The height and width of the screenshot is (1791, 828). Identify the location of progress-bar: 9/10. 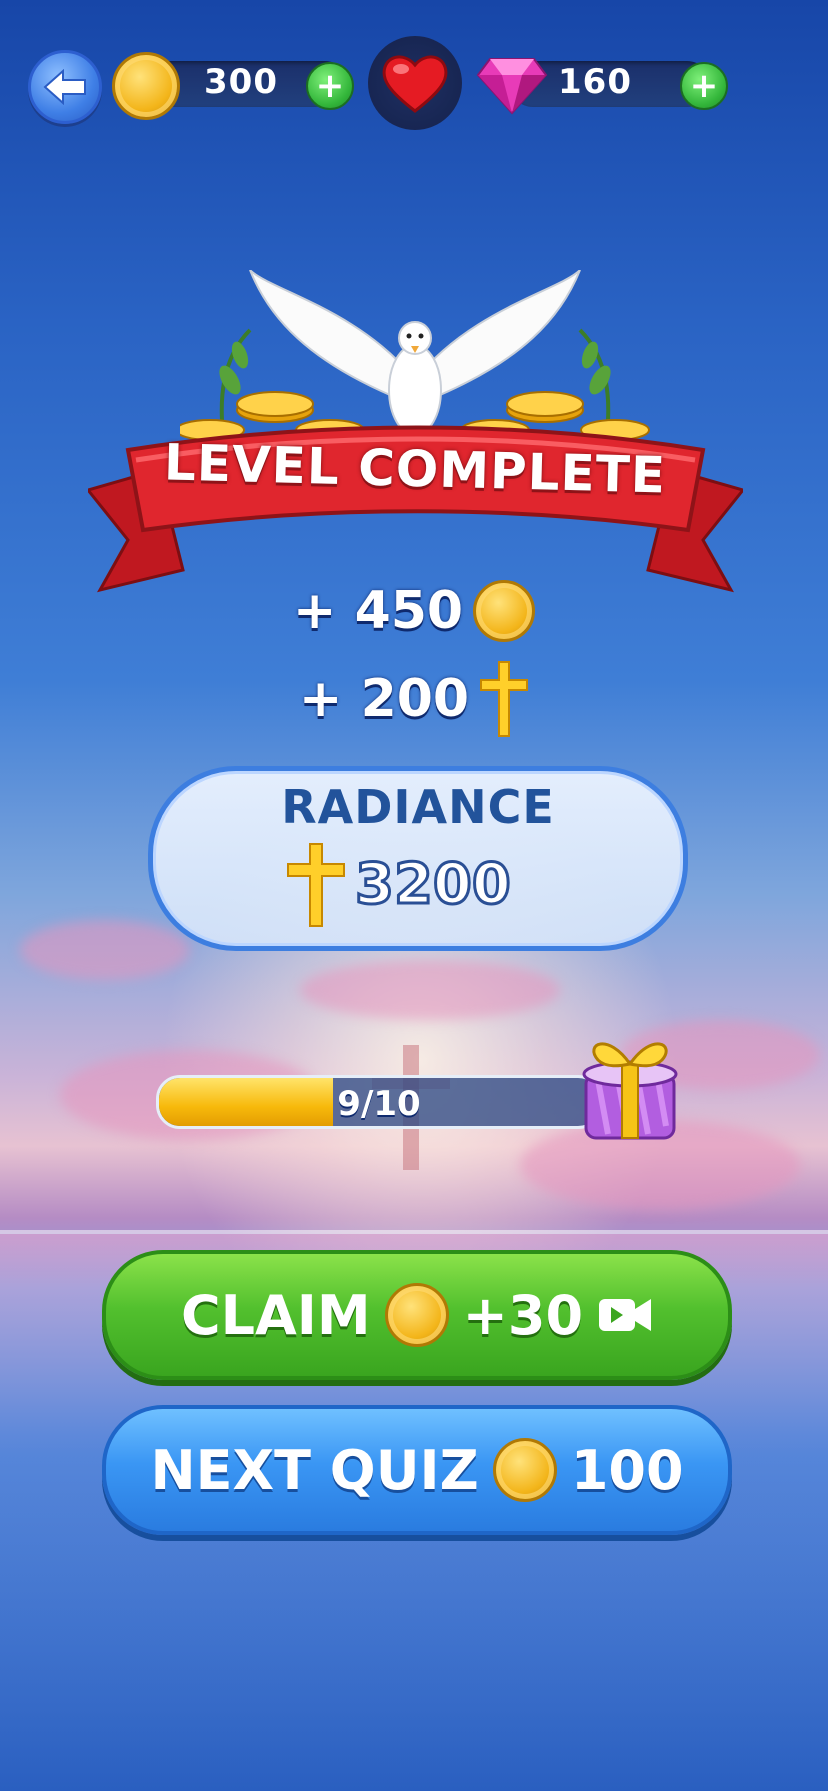
(379, 1102).